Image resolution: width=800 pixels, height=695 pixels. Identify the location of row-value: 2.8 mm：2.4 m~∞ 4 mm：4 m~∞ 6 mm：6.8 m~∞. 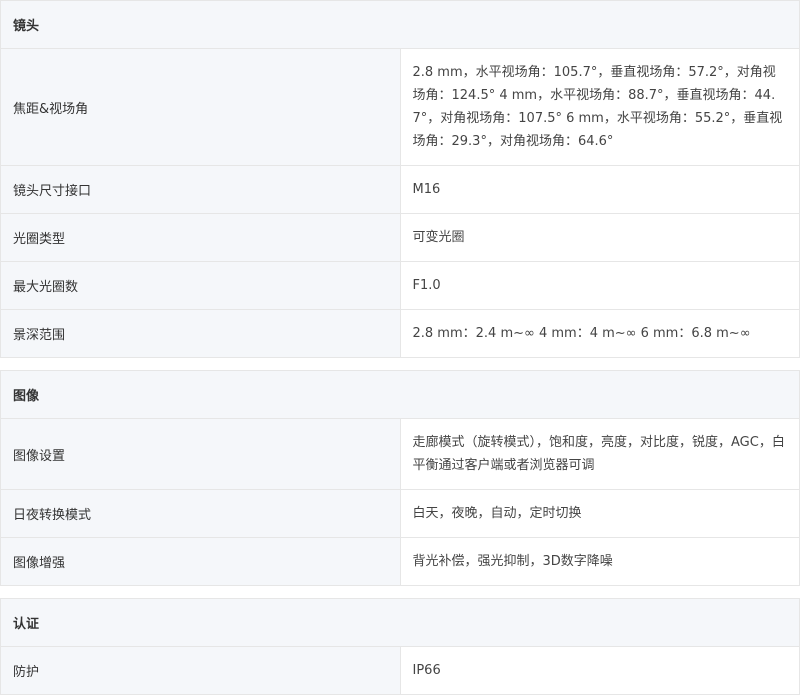
(599, 333).